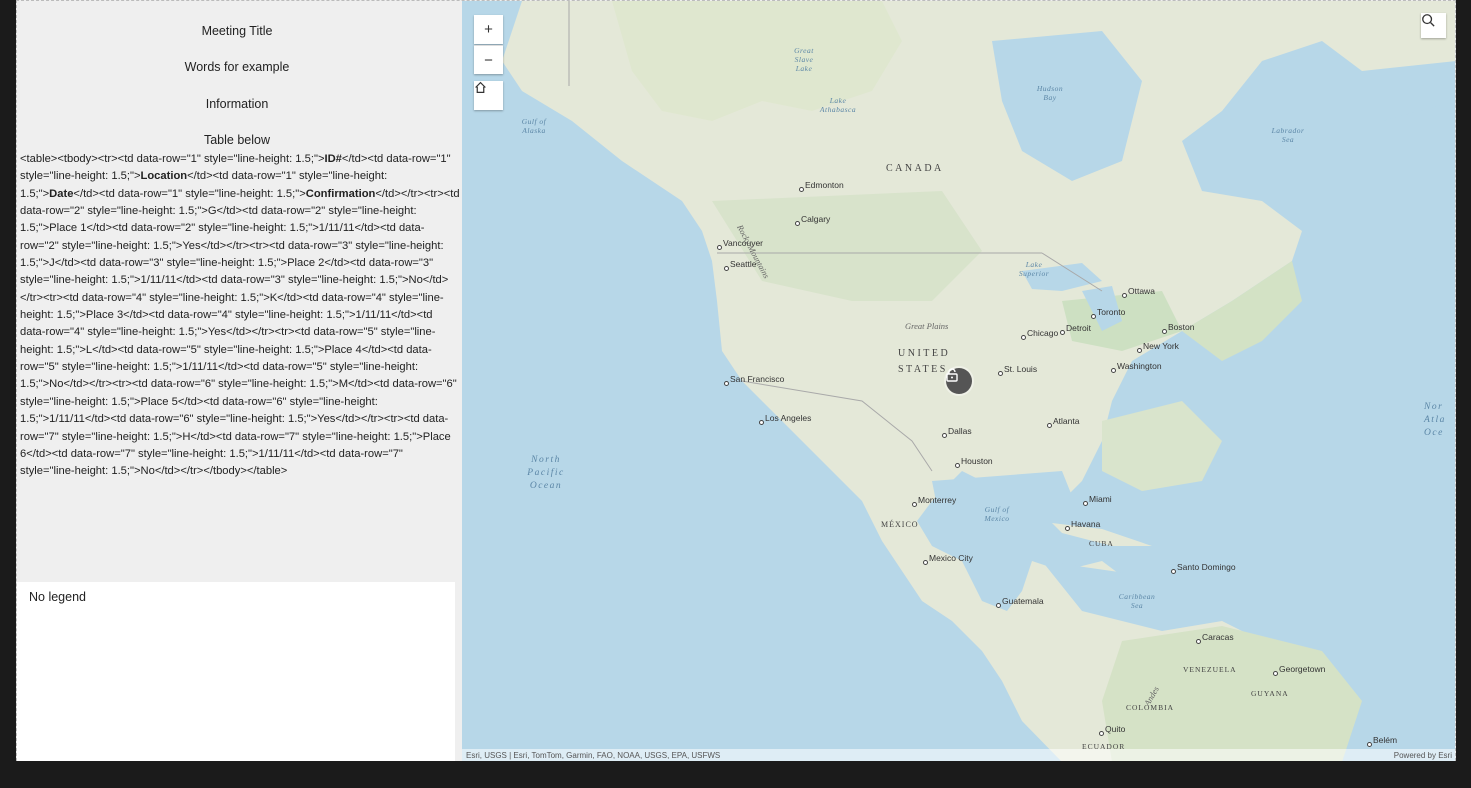 This screenshot has width=1471, height=788. Describe the element at coordinates (924, 353) in the screenshot. I see `country-label: UNITED` at that location.